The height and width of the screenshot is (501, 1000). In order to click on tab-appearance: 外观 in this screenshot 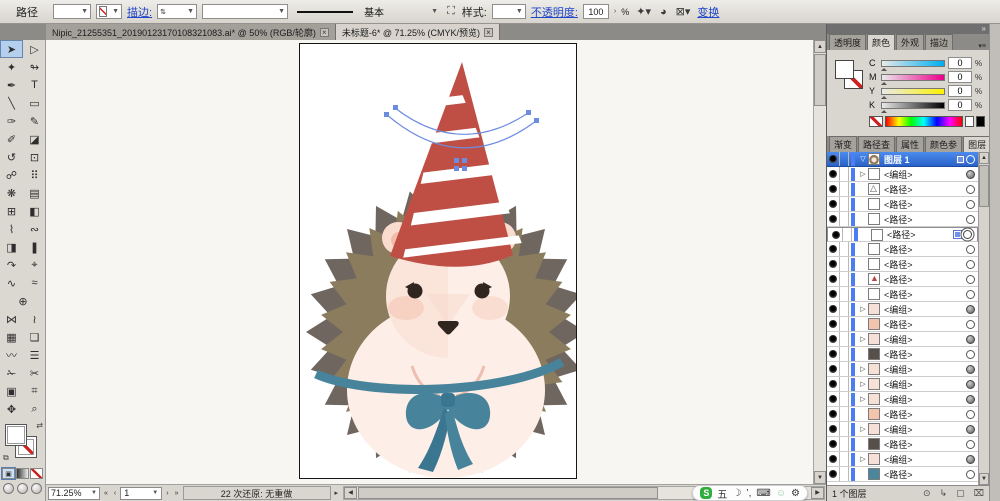, I will do `click(910, 42)`.